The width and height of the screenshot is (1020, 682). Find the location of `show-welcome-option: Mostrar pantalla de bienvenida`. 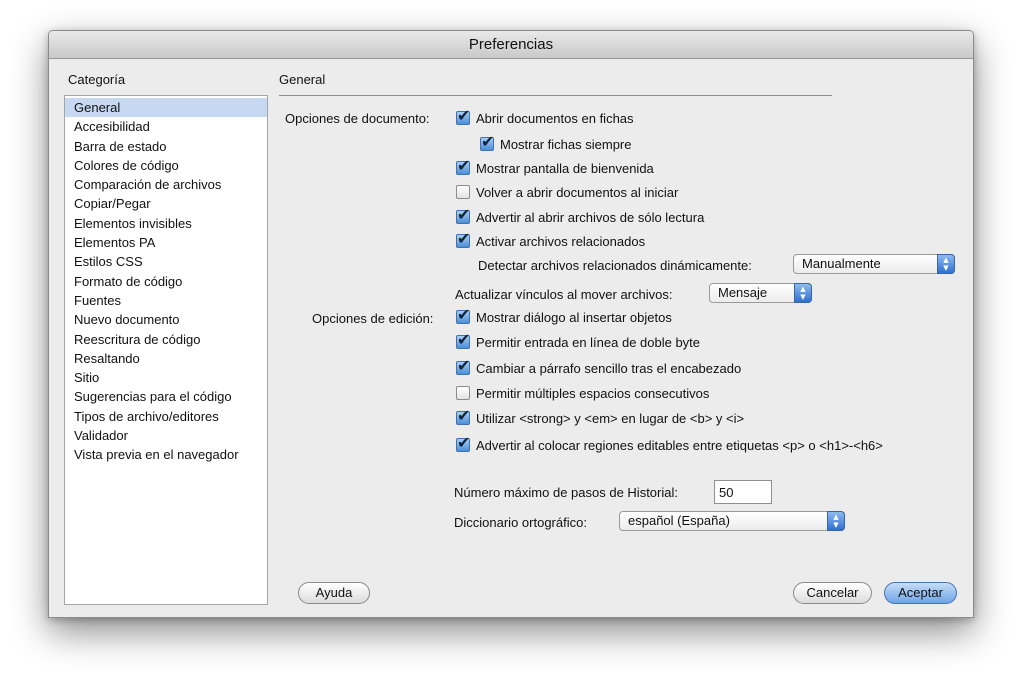

show-welcome-option: Mostrar pantalla de bienvenida is located at coordinates (555, 167).